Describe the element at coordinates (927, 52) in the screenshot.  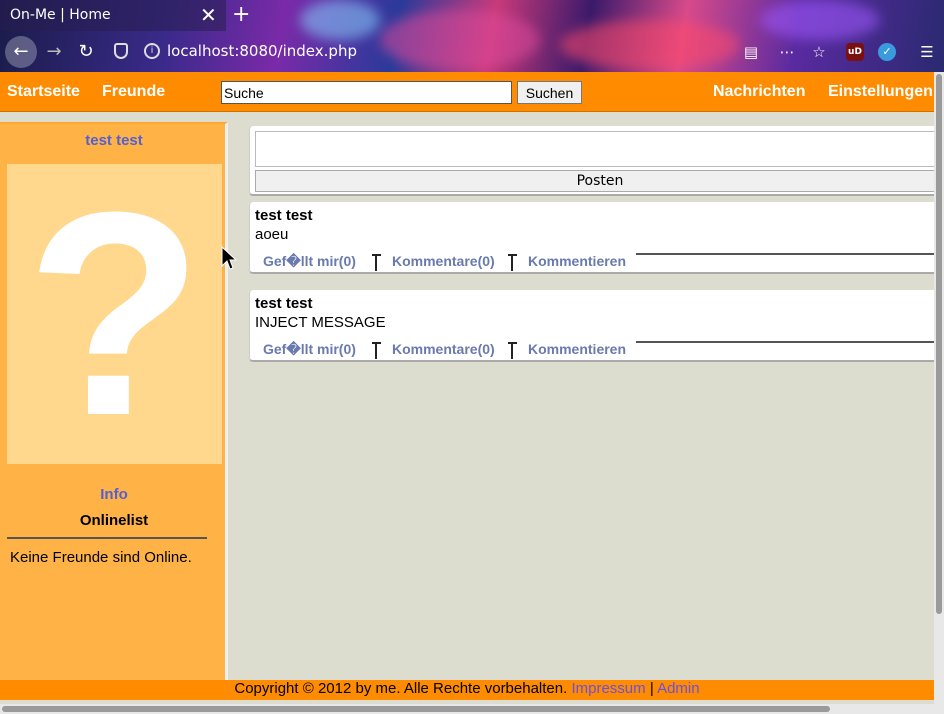
I see `menu-hamburger-icon: ☰` at that location.